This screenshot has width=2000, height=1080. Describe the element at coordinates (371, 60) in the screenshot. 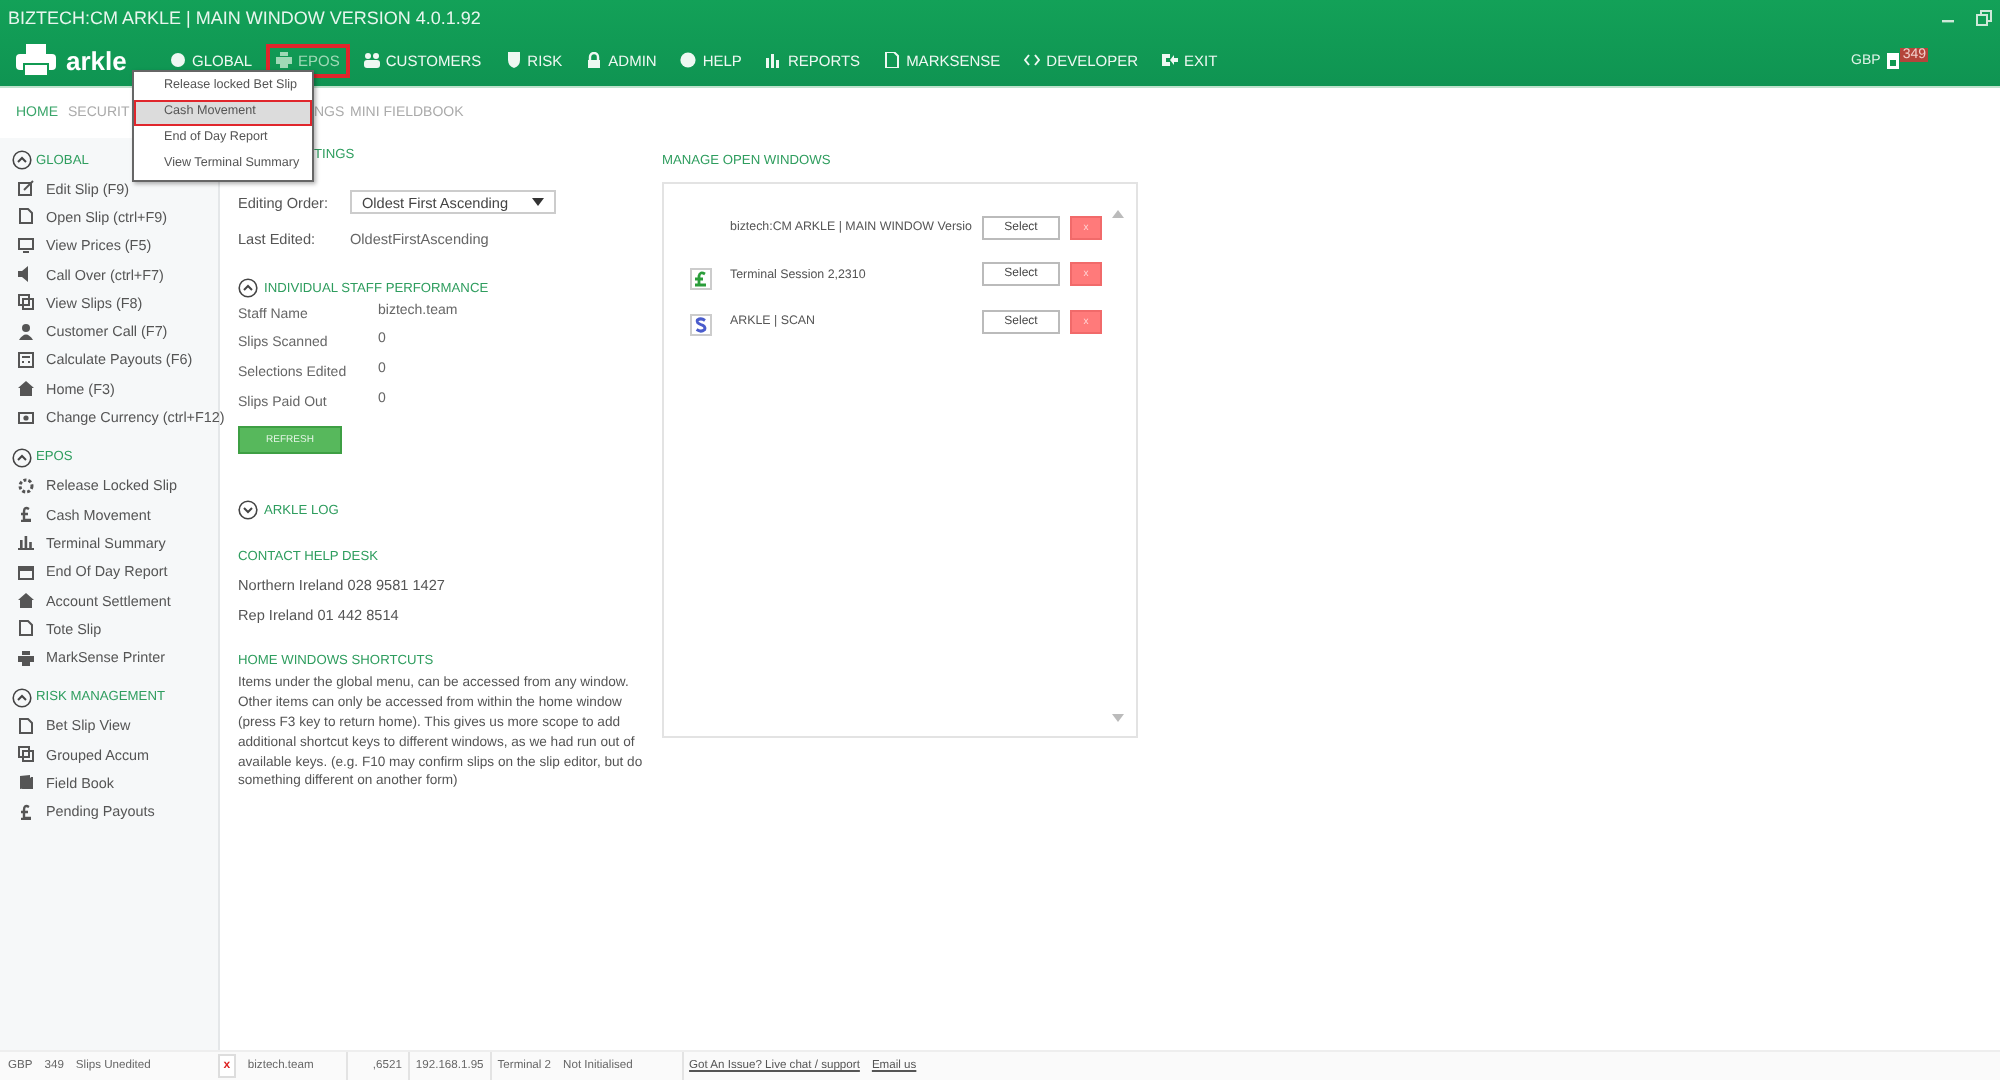

I see `people-icon` at that location.